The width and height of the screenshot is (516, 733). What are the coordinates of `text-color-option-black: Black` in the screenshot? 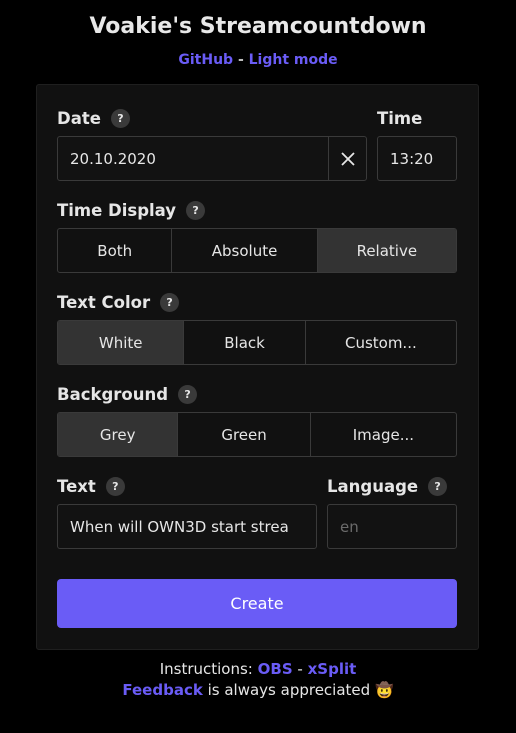 It's located at (245, 342).